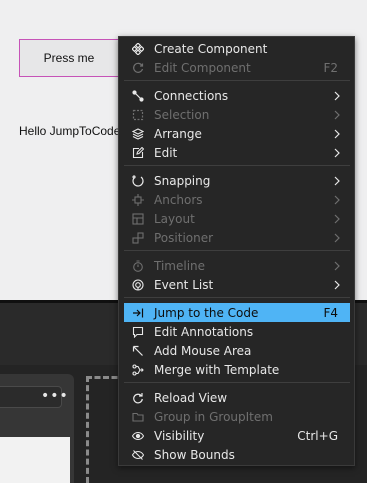 The height and width of the screenshot is (483, 367). Describe the element at coordinates (330, 312) in the screenshot. I see `menu-item-shortcut: F4` at that location.